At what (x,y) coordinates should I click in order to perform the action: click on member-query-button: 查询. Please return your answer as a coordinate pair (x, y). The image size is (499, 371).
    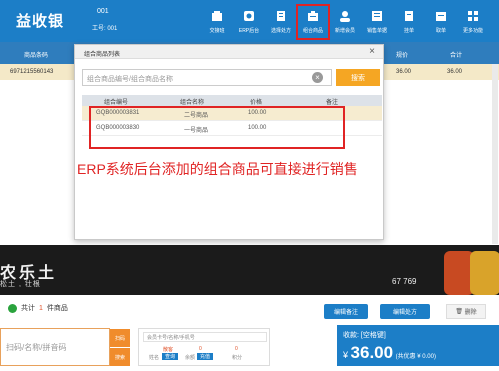
    Looking at the image, I should click on (170, 356).